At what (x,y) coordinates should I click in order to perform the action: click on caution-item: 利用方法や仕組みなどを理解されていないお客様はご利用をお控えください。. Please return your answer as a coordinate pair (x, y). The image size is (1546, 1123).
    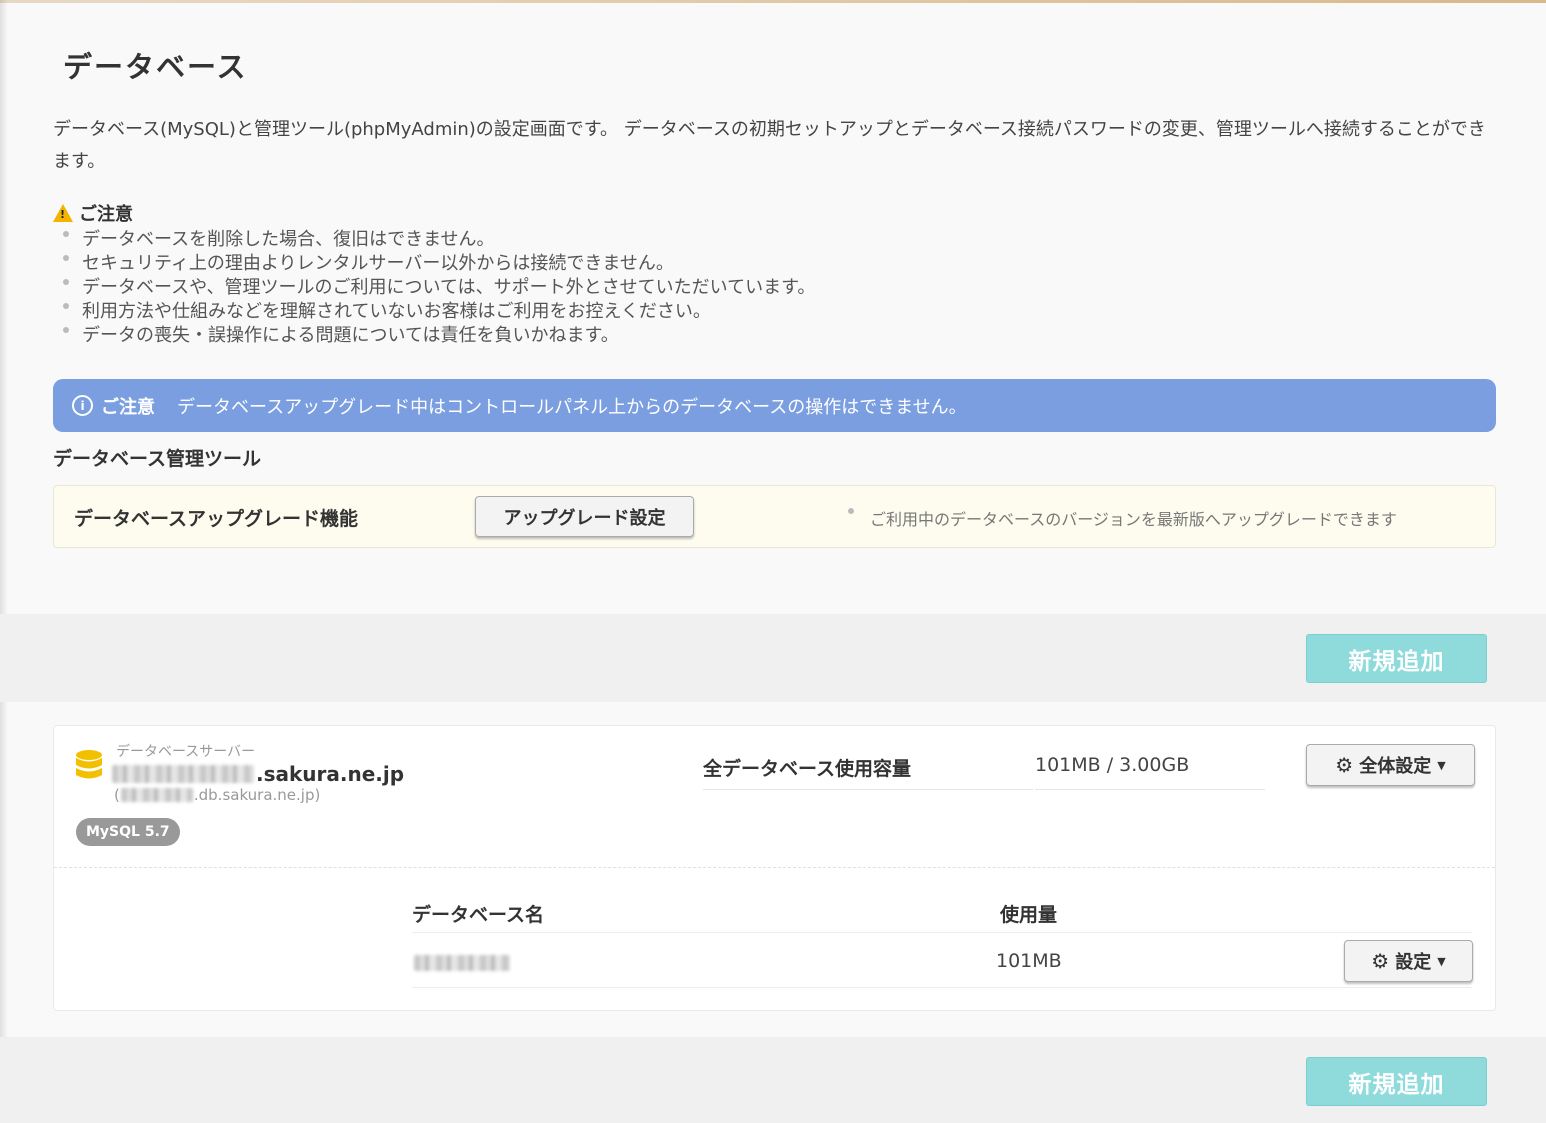
    Looking at the image, I should click on (437, 312).